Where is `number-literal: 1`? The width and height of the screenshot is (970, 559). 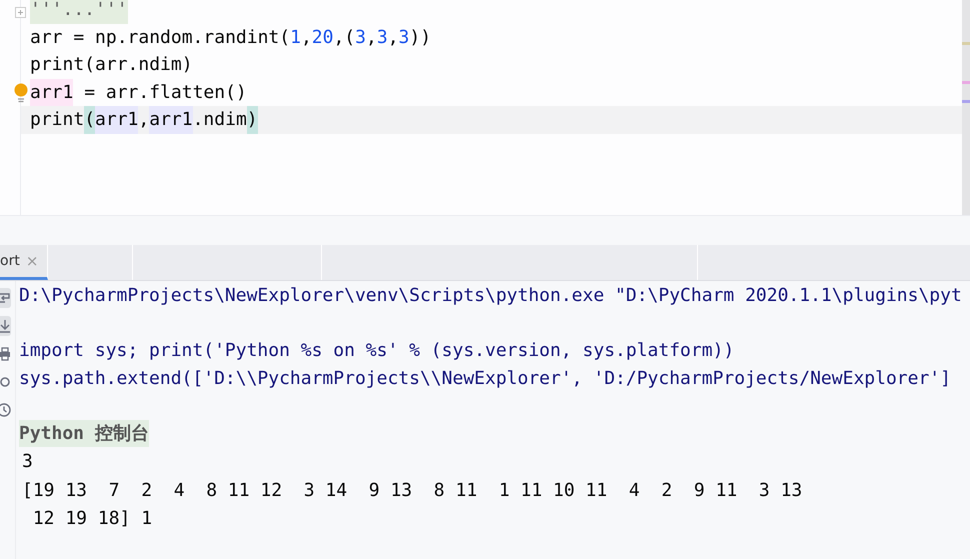 number-literal: 1 is located at coordinates (295, 38).